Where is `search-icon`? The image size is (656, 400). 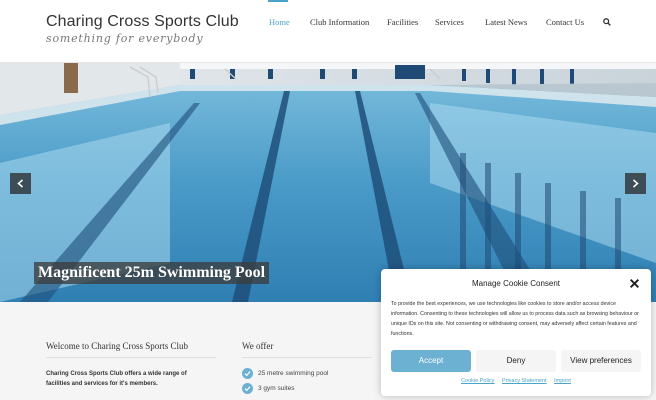 search-icon is located at coordinates (607, 22).